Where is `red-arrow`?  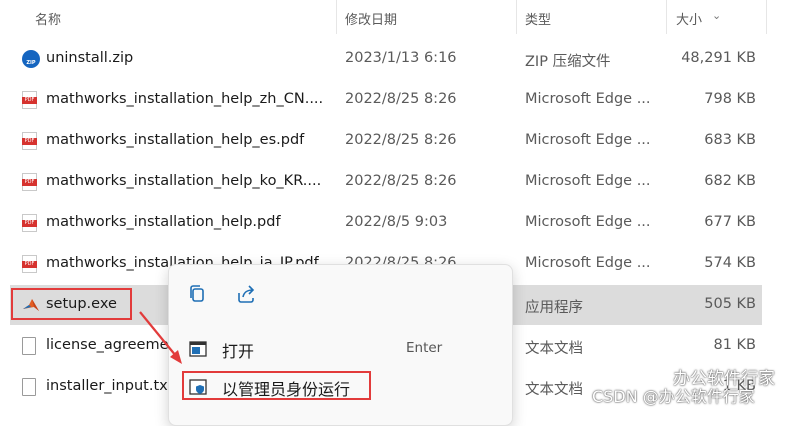
red-arrow is located at coordinates (160, 337).